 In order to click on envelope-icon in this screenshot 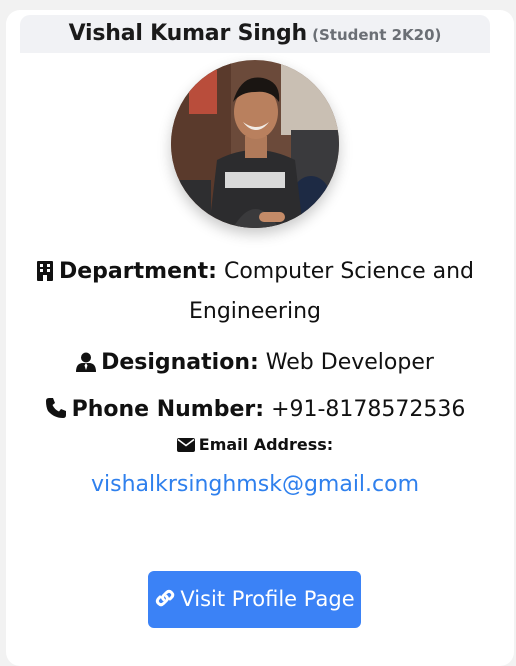, I will do `click(185, 447)`.